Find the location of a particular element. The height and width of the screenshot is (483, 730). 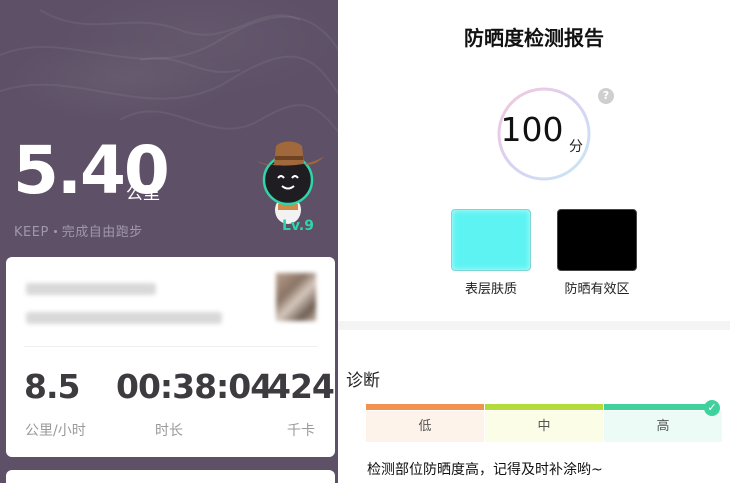

activity-type: 完成自由跑步 is located at coordinates (102, 232).